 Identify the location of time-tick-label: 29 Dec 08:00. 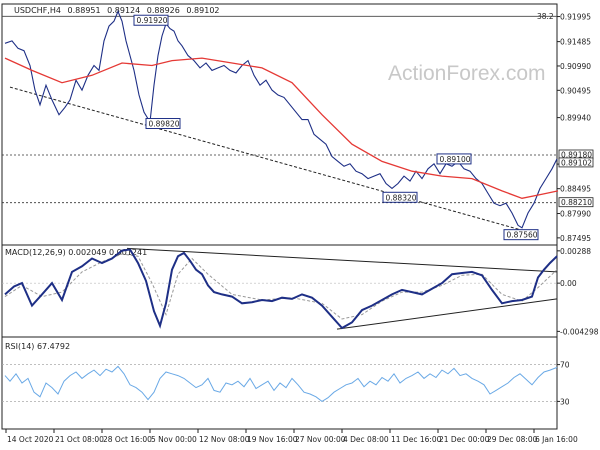
(512, 439).